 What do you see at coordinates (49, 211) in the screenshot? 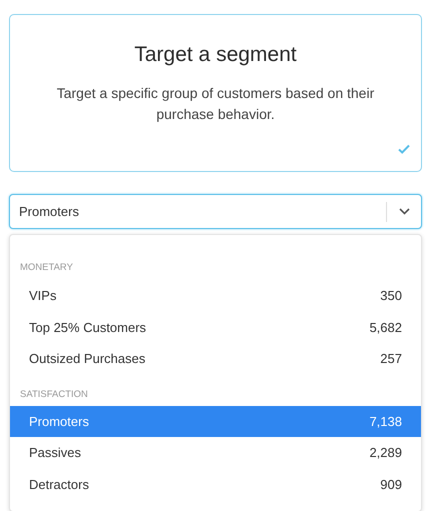
I see `select-value: Promoters` at bounding box center [49, 211].